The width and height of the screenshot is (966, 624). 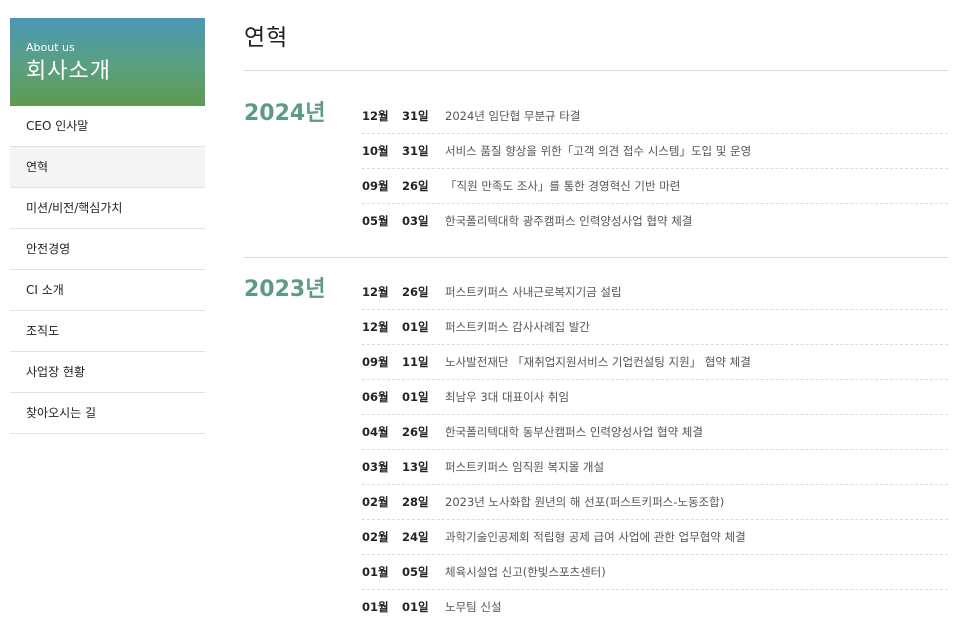 I want to click on event-month: 05월, so click(x=375, y=221).